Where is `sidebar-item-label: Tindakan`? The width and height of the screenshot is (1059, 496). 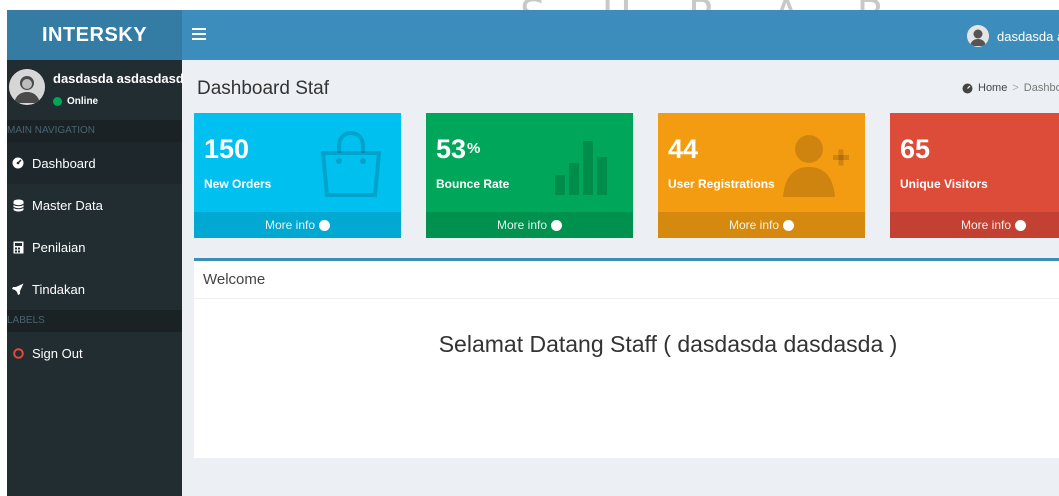
sidebar-item-label: Tindakan is located at coordinates (58, 289).